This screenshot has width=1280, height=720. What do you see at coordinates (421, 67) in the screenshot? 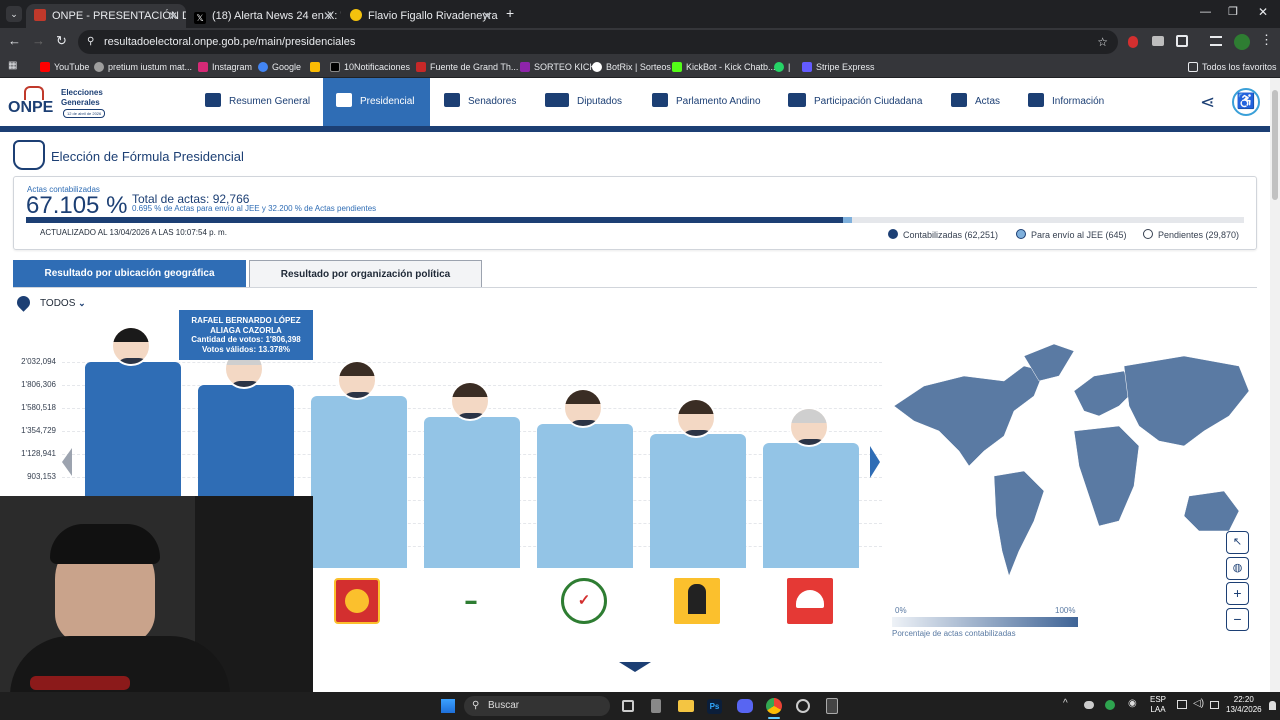
I see `font-icon` at bounding box center [421, 67].